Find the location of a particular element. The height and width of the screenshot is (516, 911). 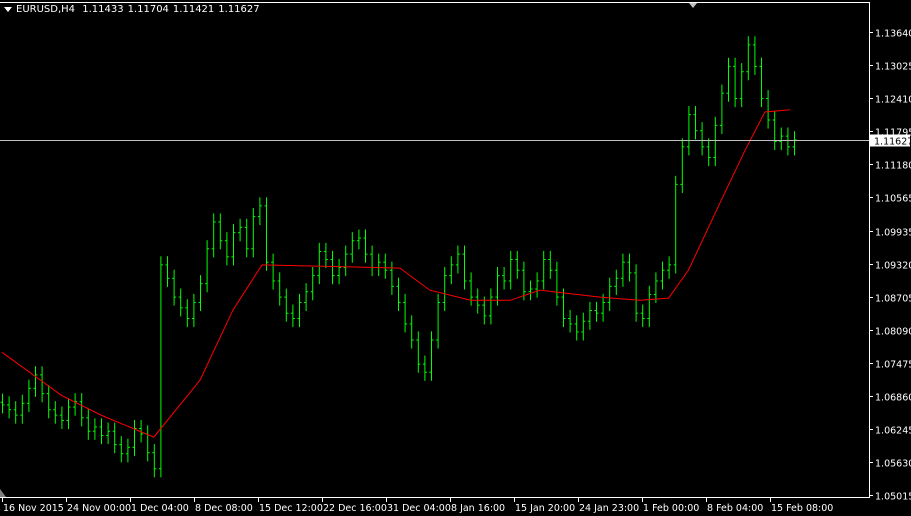

time-tick-label: 8 Jan 16:00 is located at coordinates (478, 508).